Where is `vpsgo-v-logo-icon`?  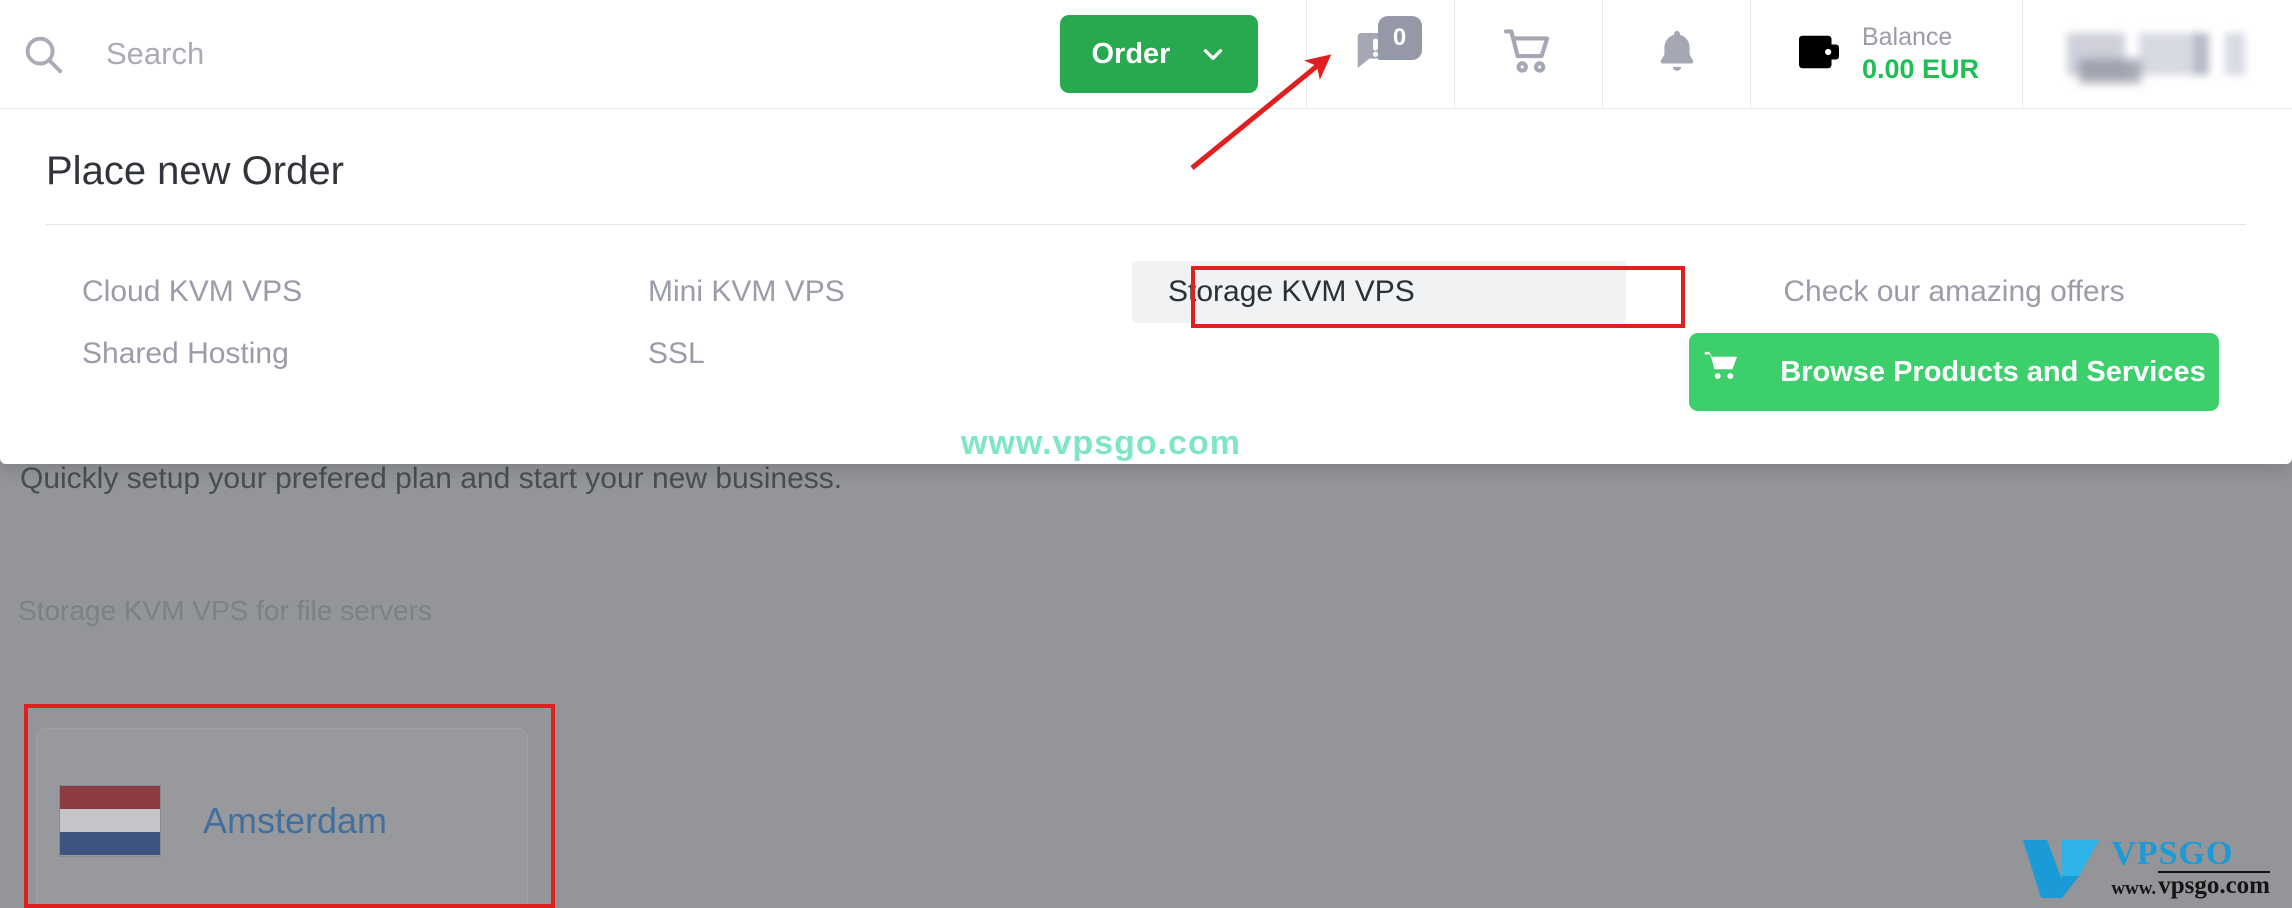 vpsgo-v-logo-icon is located at coordinates (2062, 867).